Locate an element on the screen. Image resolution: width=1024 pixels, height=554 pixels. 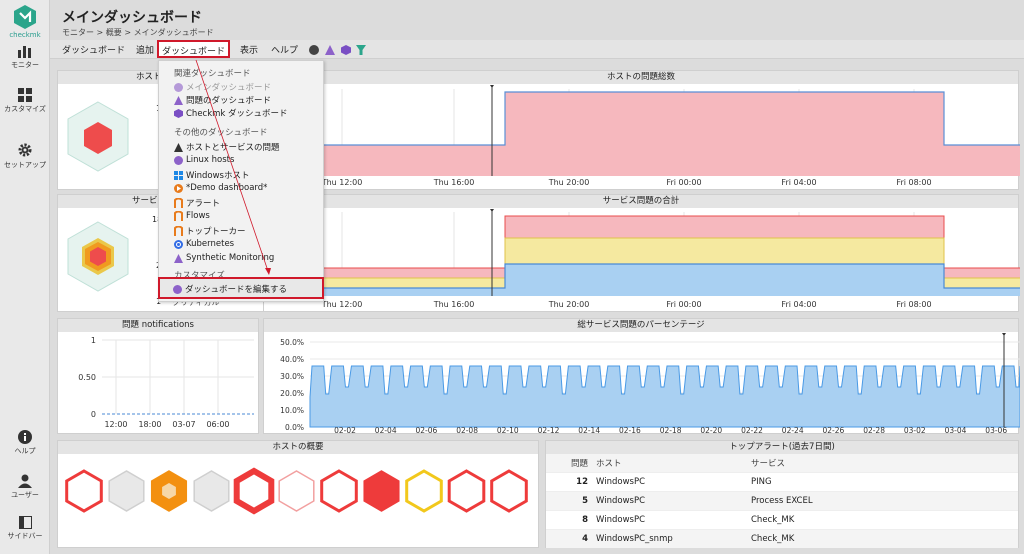
dd-item-host-service-problems: ホストとサービスの問題 is located at coordinates (227, 147).